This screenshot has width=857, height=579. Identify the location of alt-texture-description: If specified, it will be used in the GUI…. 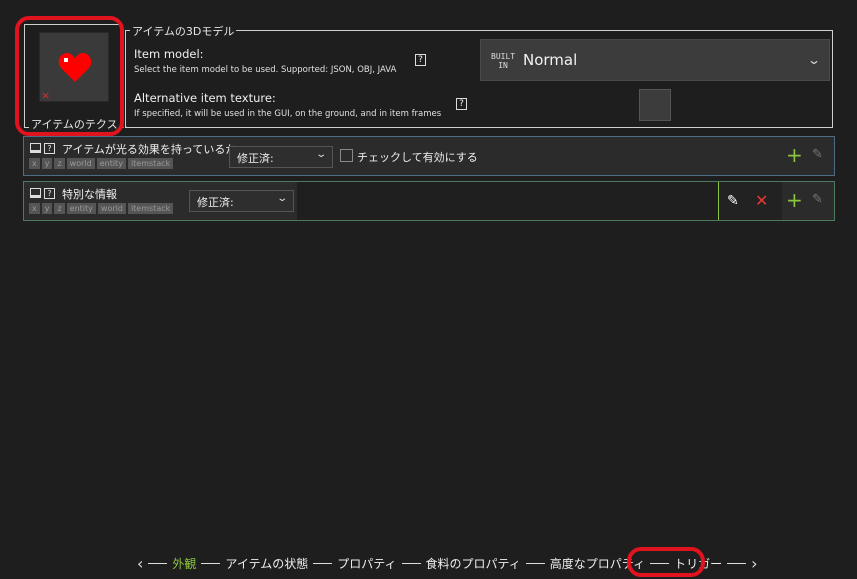
(288, 114).